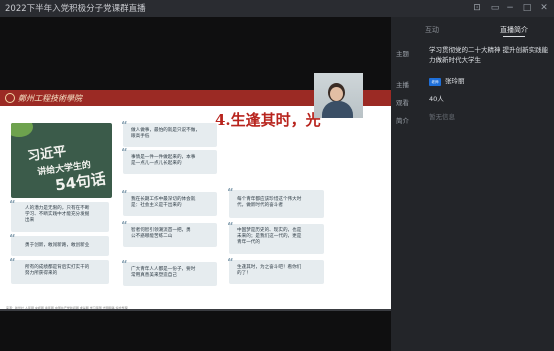  I want to click on school-name: 鄭州工程技術學院, so click(50, 98).